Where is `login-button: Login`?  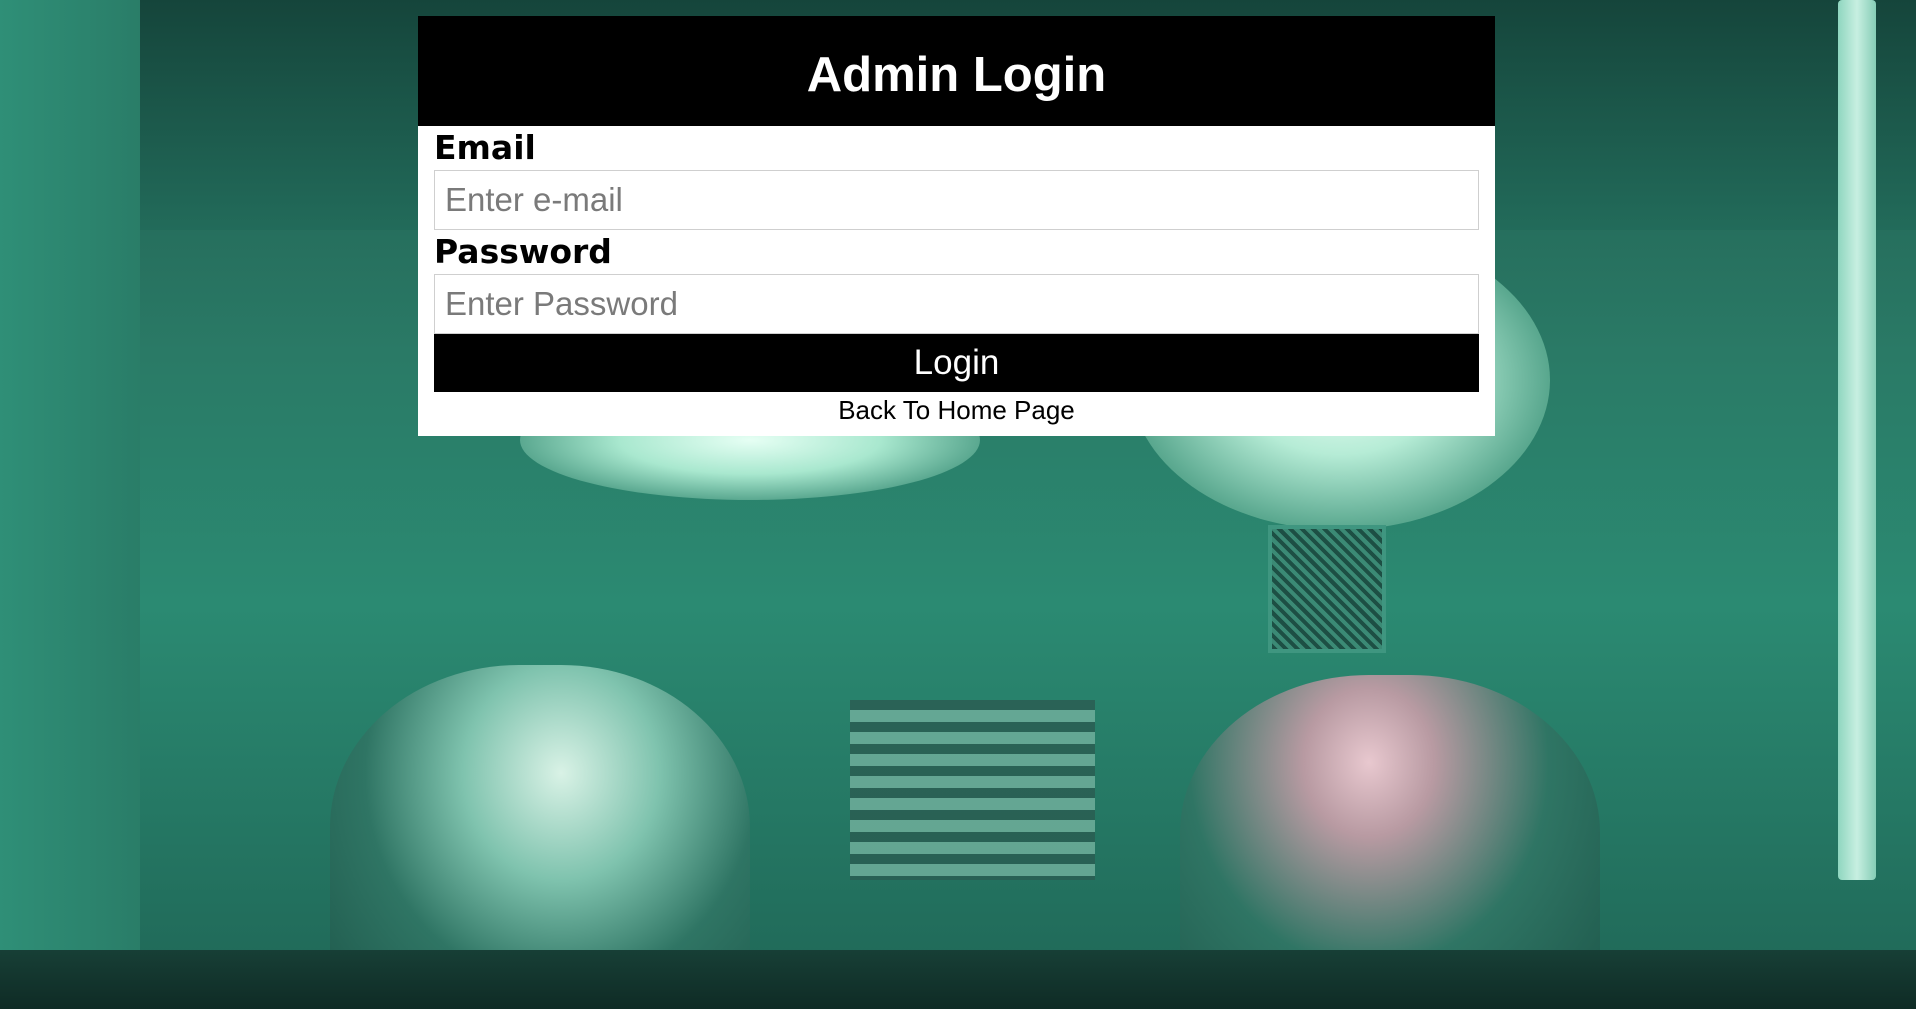 login-button: Login is located at coordinates (956, 363).